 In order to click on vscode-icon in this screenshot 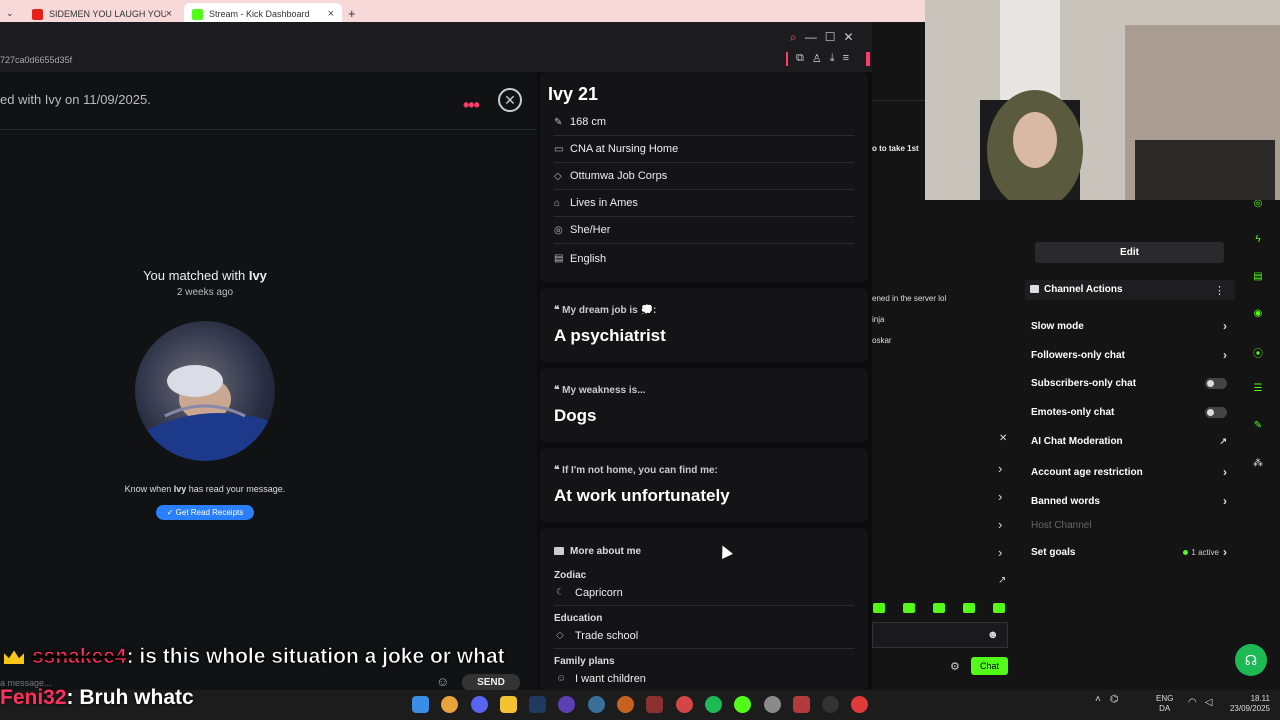, I will do `click(537, 704)`.